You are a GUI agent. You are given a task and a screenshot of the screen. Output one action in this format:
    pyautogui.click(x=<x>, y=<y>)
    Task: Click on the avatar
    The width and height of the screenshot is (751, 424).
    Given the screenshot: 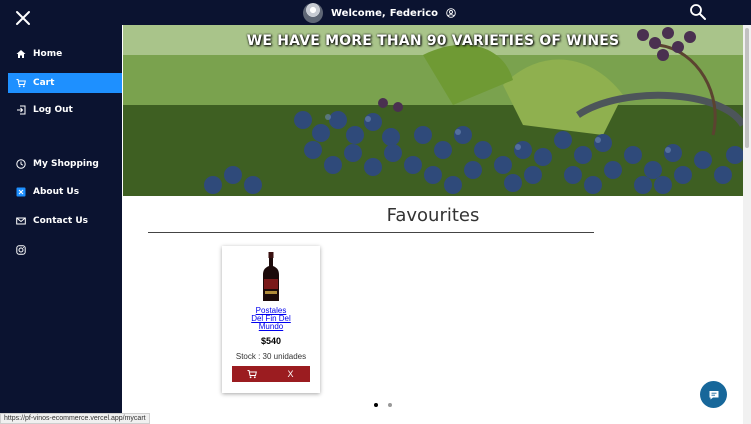 What is the action you would take?
    pyautogui.click(x=313, y=13)
    